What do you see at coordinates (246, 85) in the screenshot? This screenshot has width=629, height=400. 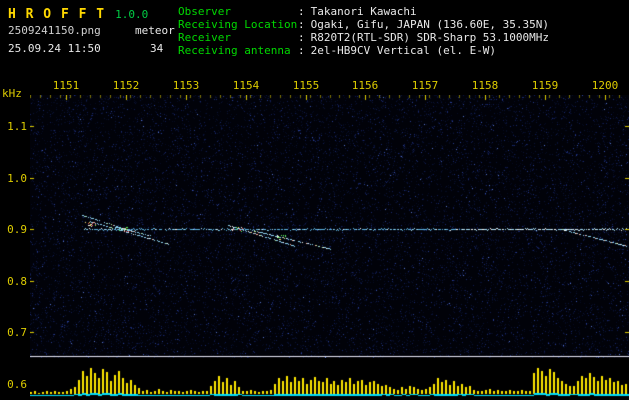 I see `x-tick-label: 1154` at bounding box center [246, 85].